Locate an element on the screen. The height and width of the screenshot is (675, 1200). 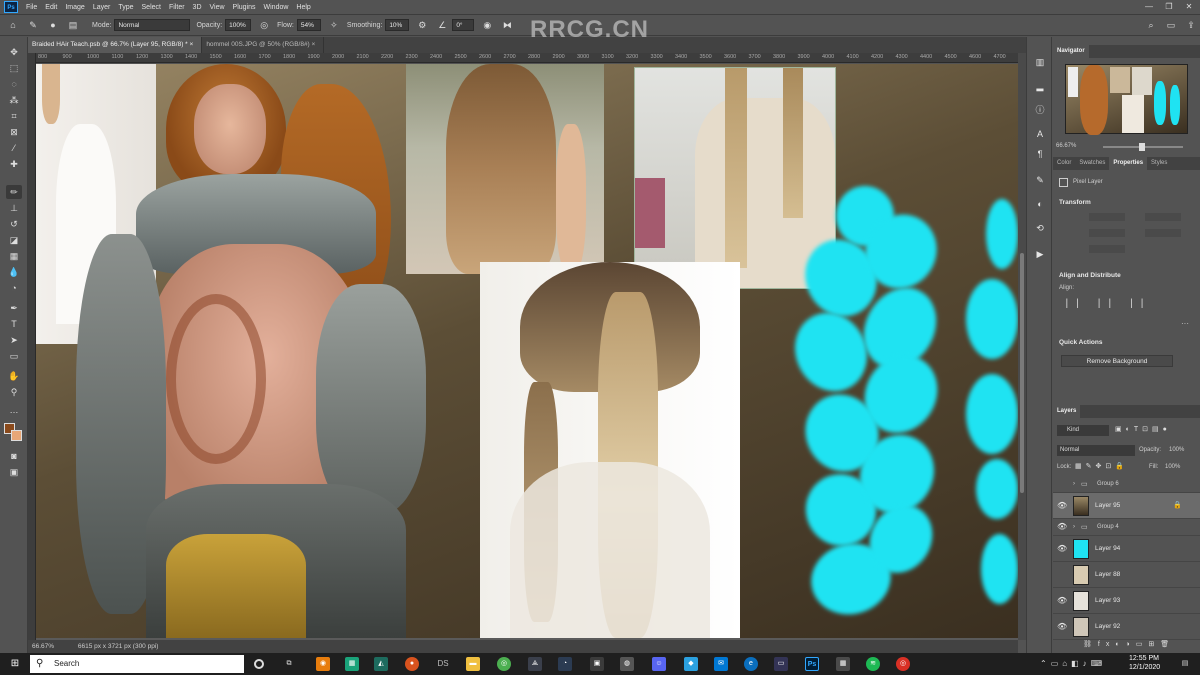
app-icon: ⟁ is located at coordinates (535, 664).